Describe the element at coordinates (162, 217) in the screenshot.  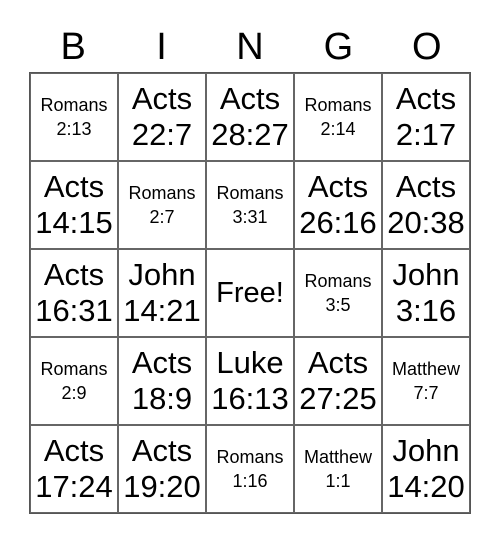
I see `cell-reference: 2:7` at that location.